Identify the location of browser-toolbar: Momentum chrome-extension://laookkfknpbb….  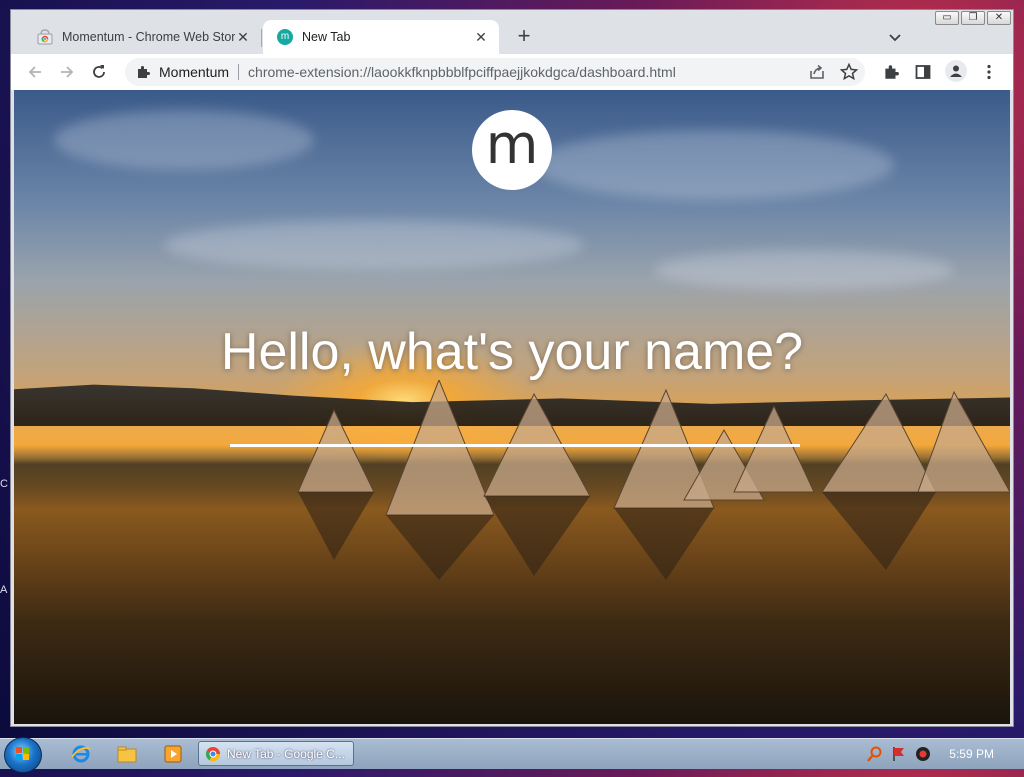
(512, 72).